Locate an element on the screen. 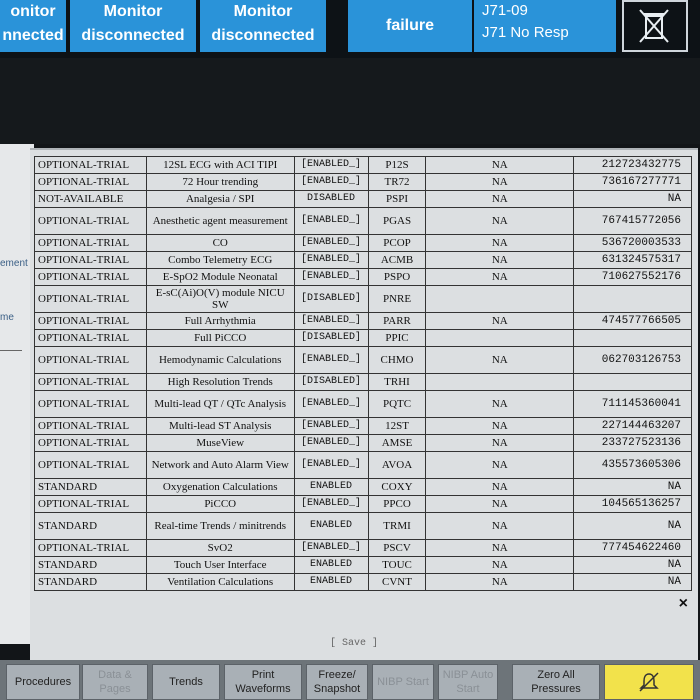 Image resolution: width=700 pixels, height=700 pixels. code-cell: COXY is located at coordinates (397, 487).